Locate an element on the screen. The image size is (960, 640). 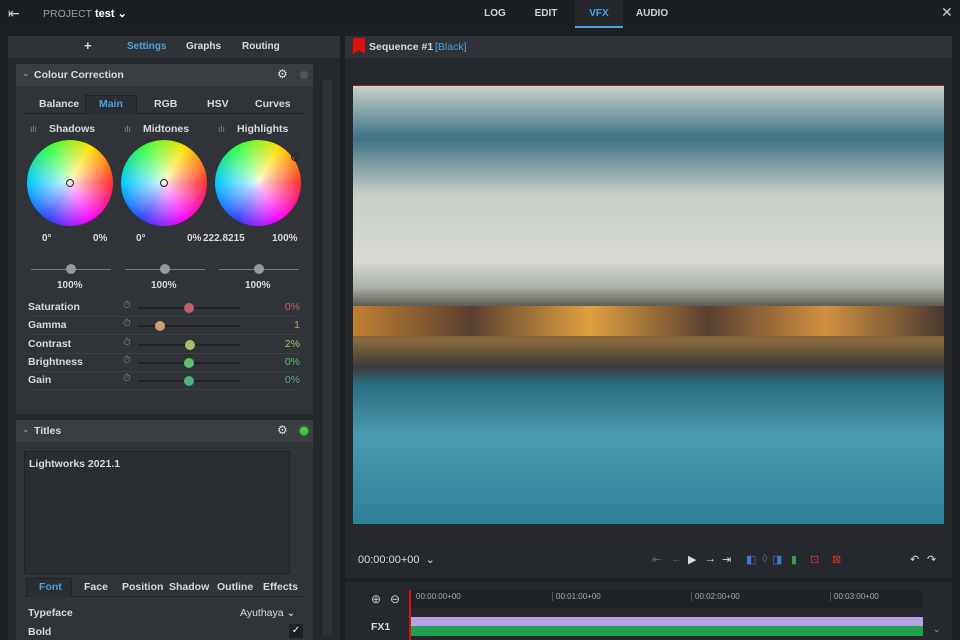
param-row: Gain ⏱ 0% is located at coordinates (164, 381).